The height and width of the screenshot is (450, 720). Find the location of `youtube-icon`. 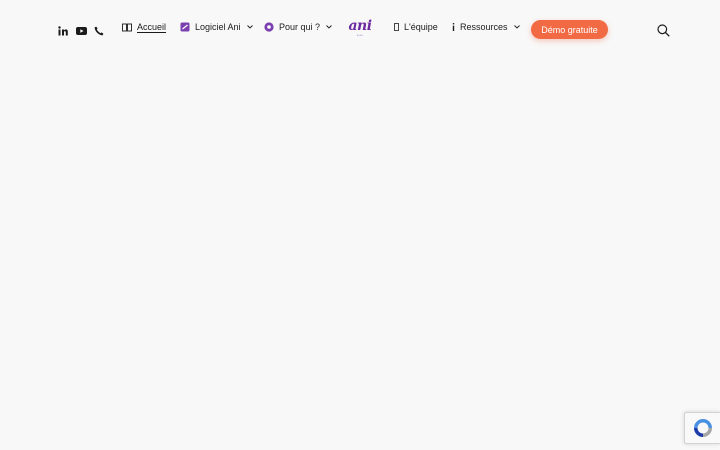

youtube-icon is located at coordinates (81, 31).